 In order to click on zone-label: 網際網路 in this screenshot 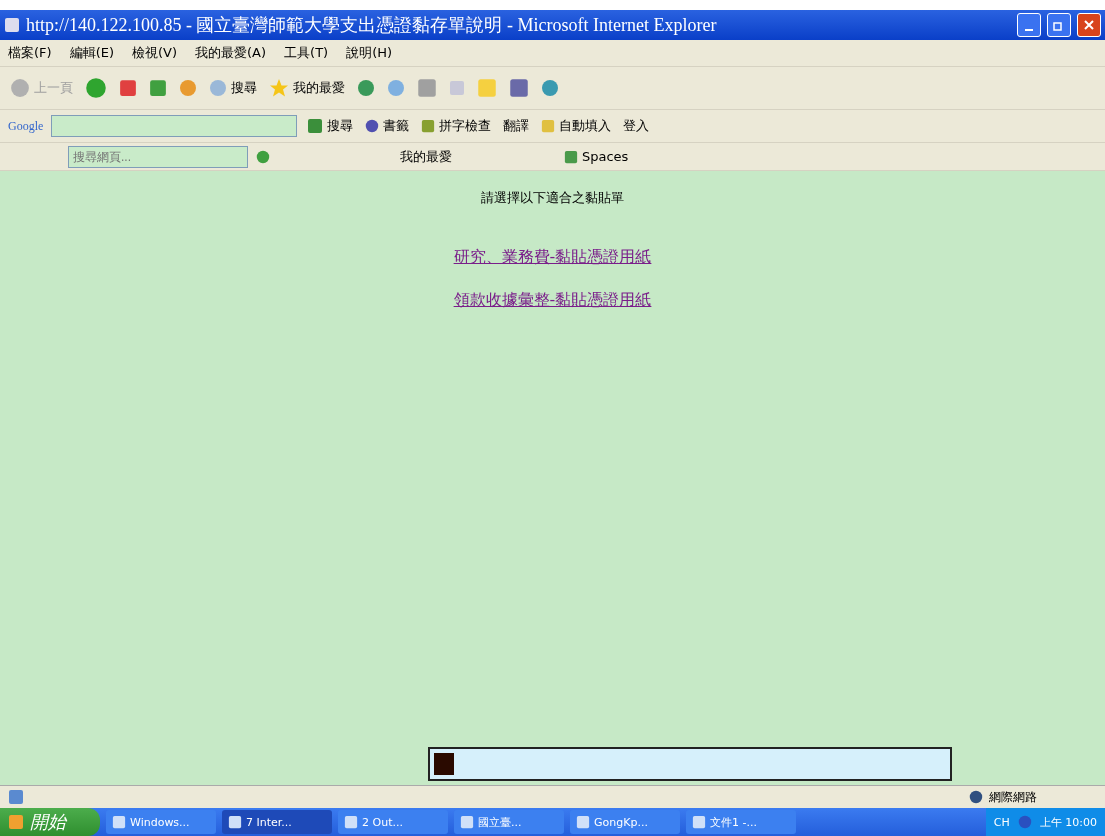, I will do `click(1013, 797)`.